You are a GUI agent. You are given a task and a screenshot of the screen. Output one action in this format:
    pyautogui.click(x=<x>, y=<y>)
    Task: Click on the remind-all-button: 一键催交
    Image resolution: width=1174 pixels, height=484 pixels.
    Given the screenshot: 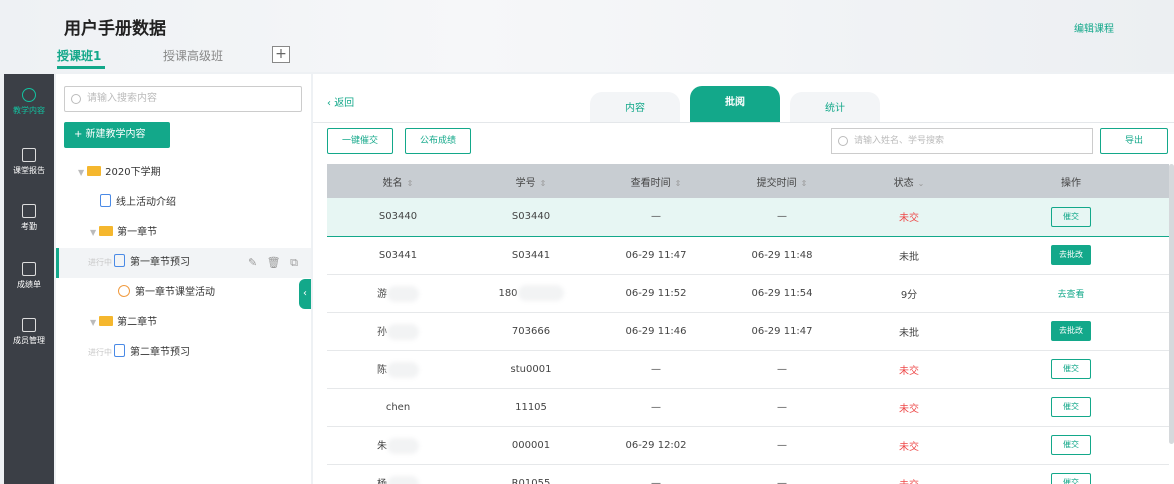 What is the action you would take?
    pyautogui.click(x=360, y=141)
    